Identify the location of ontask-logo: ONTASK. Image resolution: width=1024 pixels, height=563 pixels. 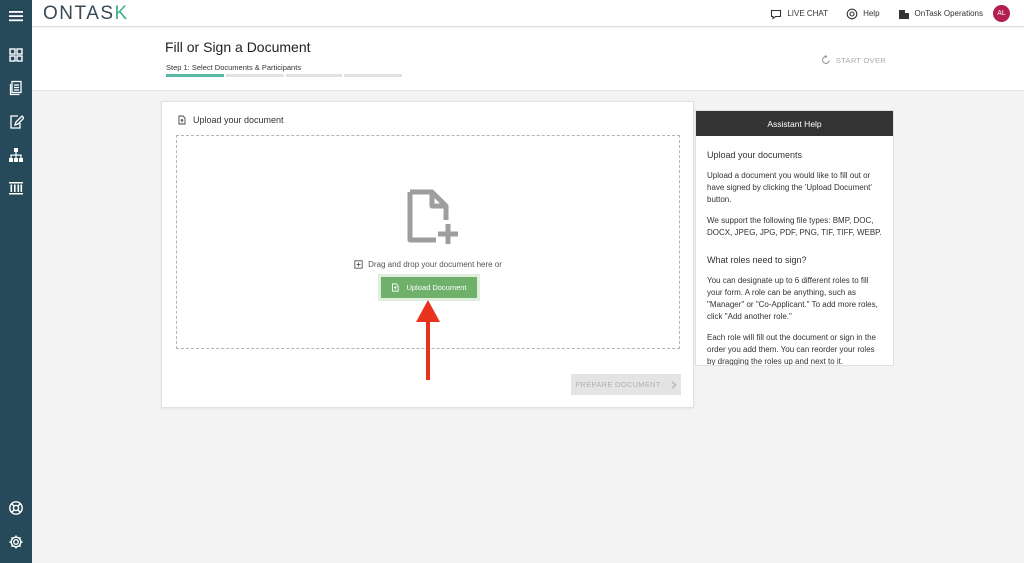
(86, 14).